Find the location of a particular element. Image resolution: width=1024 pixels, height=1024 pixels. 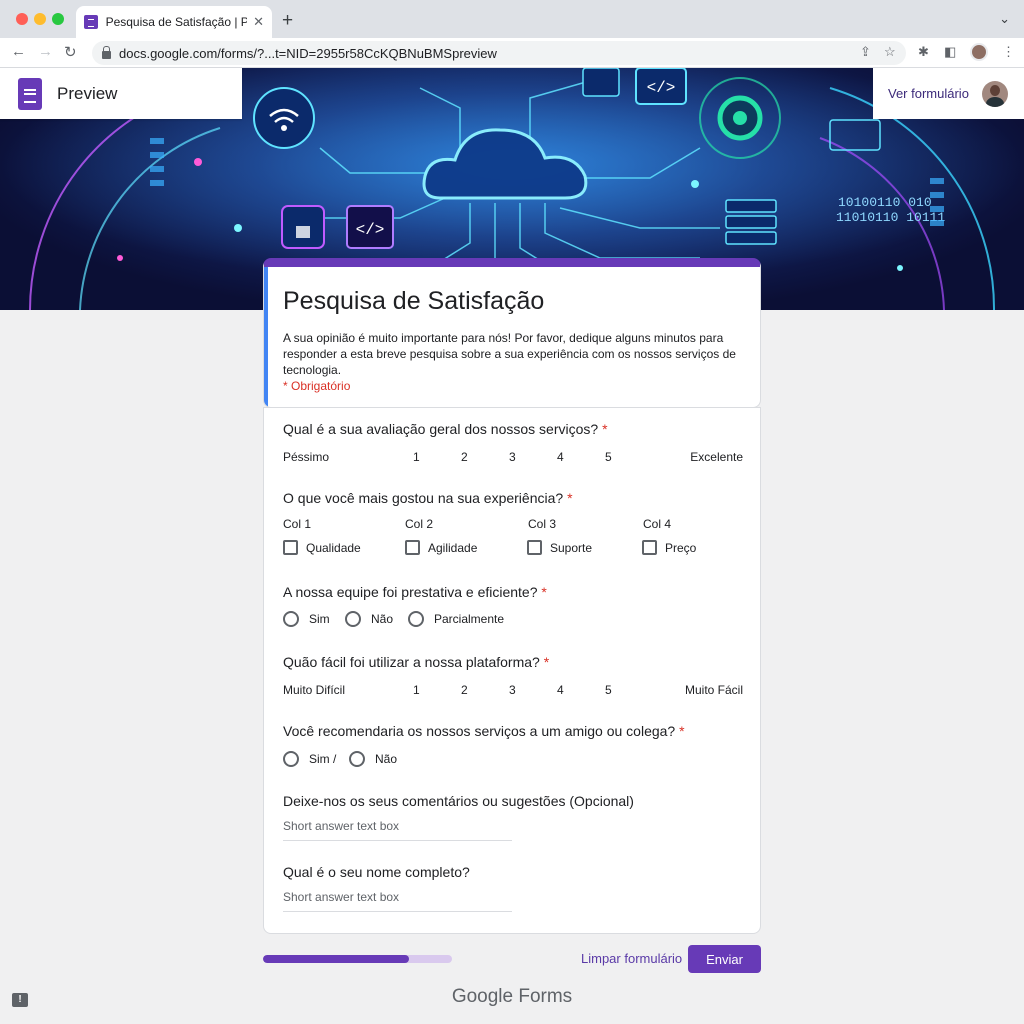

preview-label: Preview is located at coordinates (87, 93).